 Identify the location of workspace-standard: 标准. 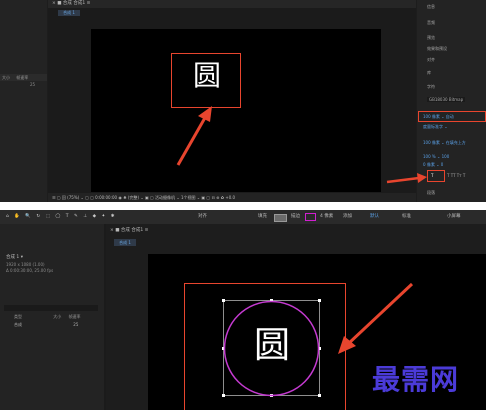
(406, 217).